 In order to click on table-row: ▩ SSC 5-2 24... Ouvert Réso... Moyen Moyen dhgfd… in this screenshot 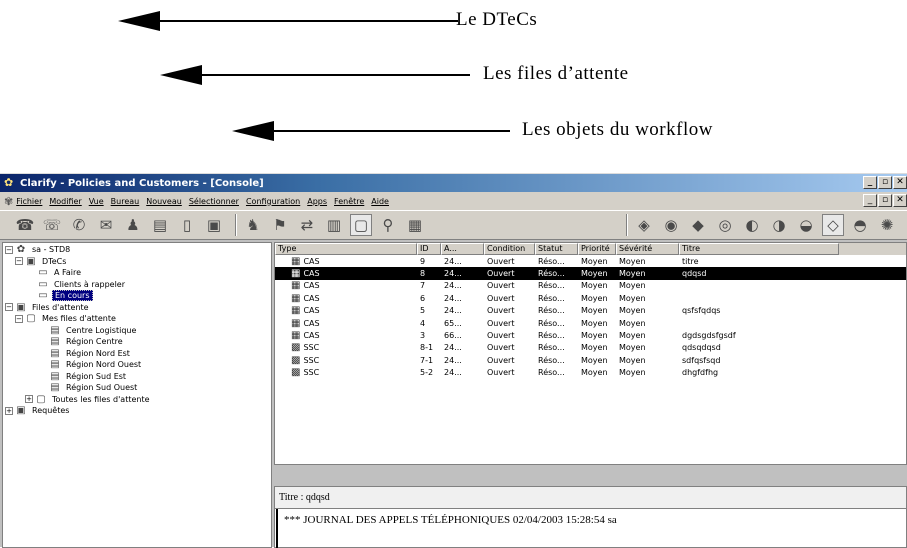, I will do `click(590, 373)`.